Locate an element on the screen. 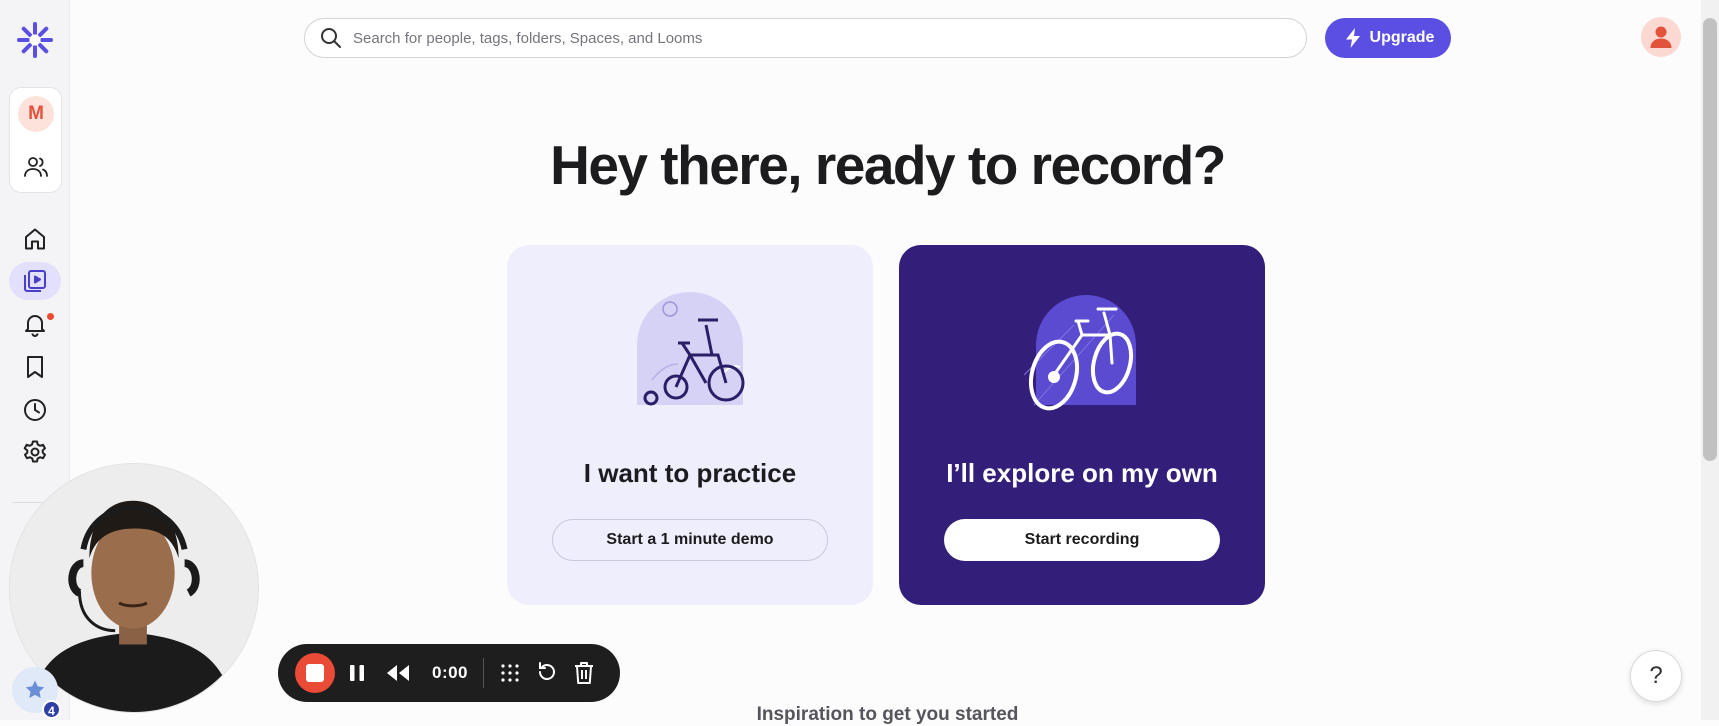  rewind-icon is located at coordinates (398, 673).